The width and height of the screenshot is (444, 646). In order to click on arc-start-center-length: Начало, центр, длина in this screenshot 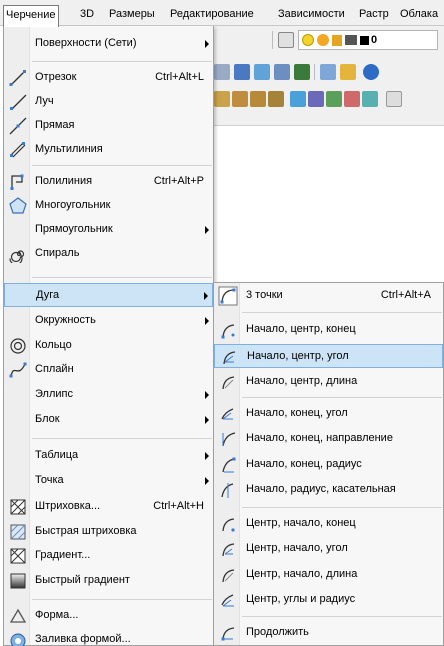, I will do `click(328, 382)`.